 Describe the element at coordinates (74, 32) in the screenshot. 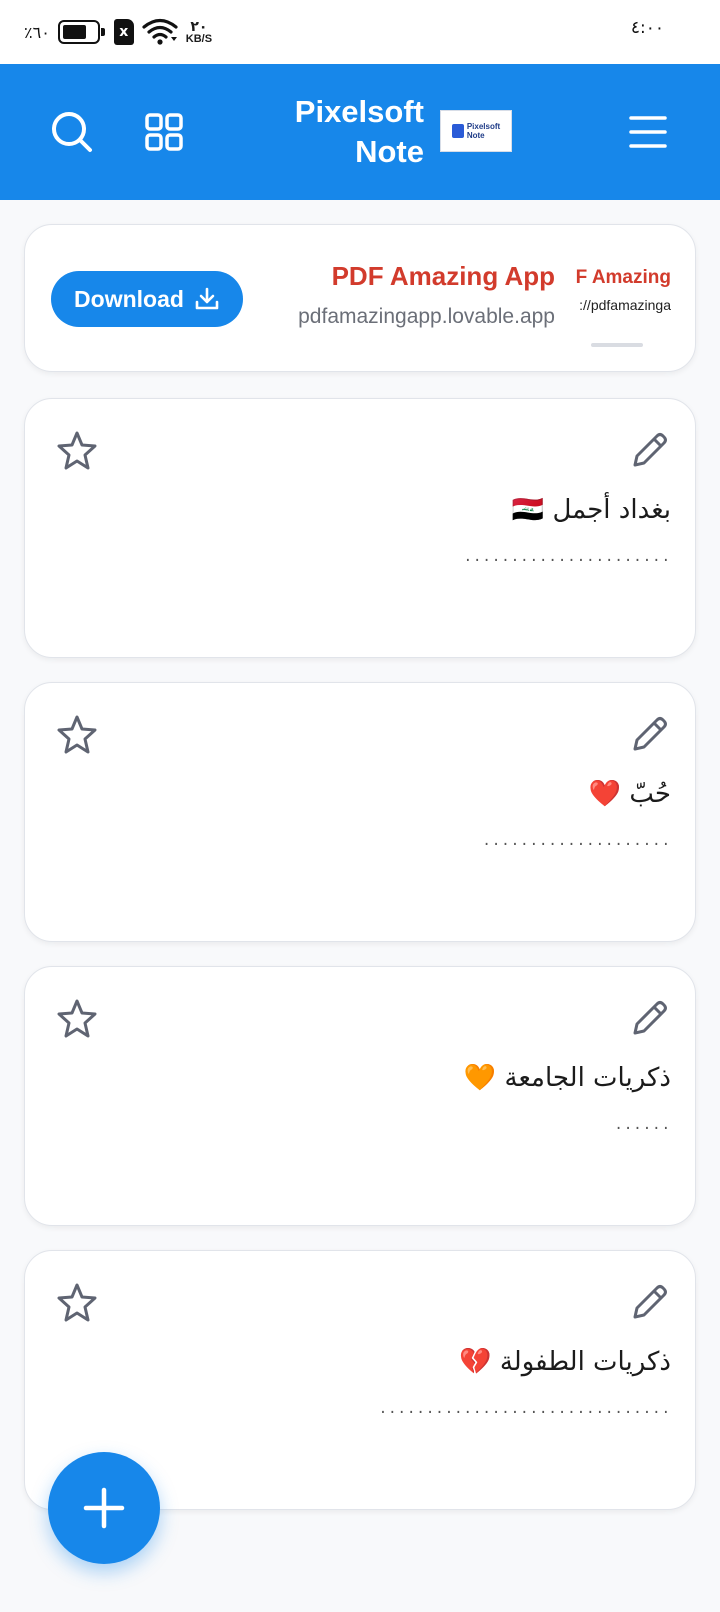

I see `battery-fill` at that location.